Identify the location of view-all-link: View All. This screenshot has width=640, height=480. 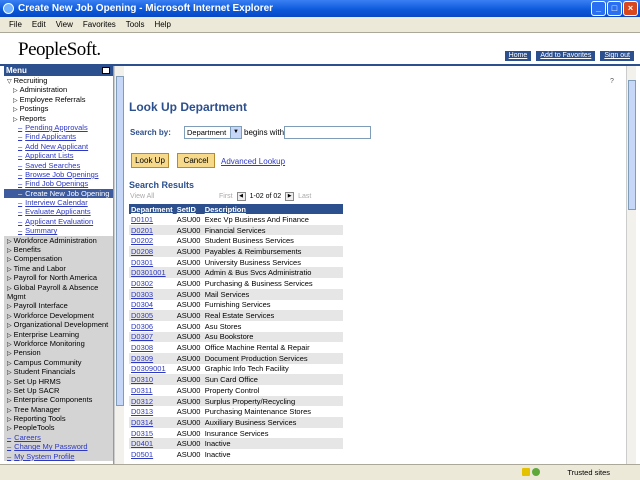
(142, 196).